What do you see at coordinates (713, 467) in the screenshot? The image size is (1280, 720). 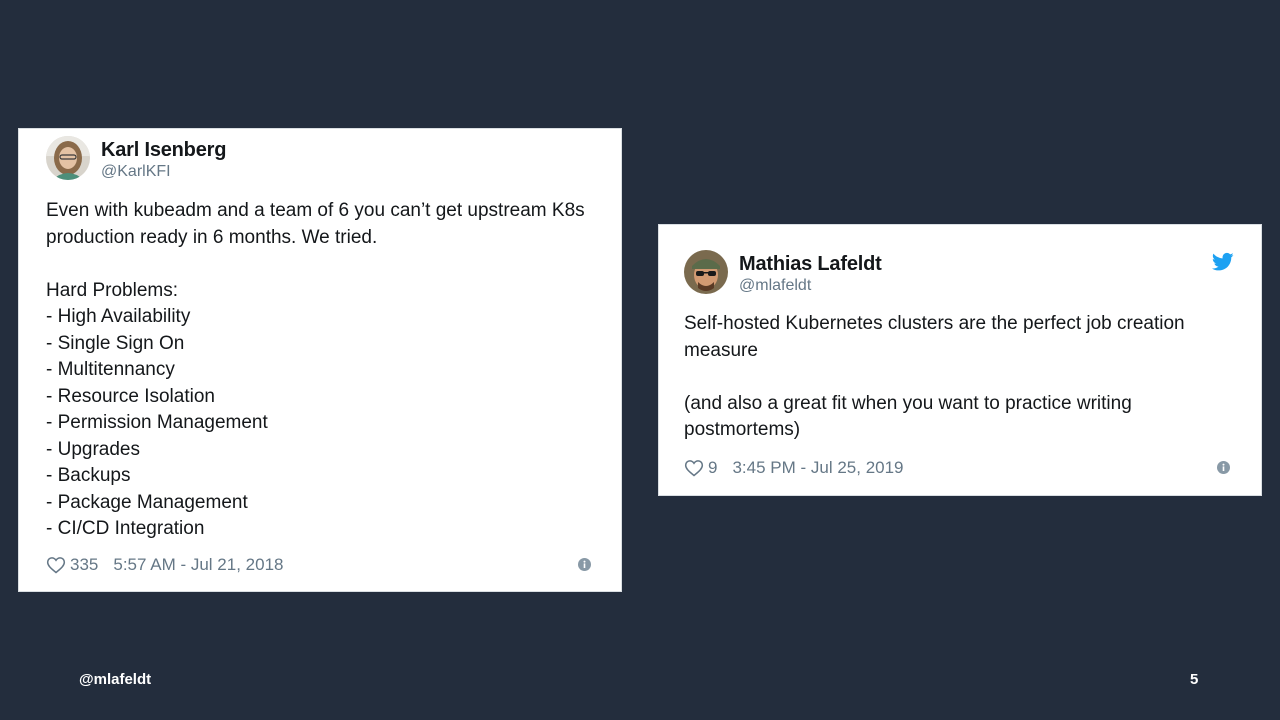 I see `like-count: 9` at bounding box center [713, 467].